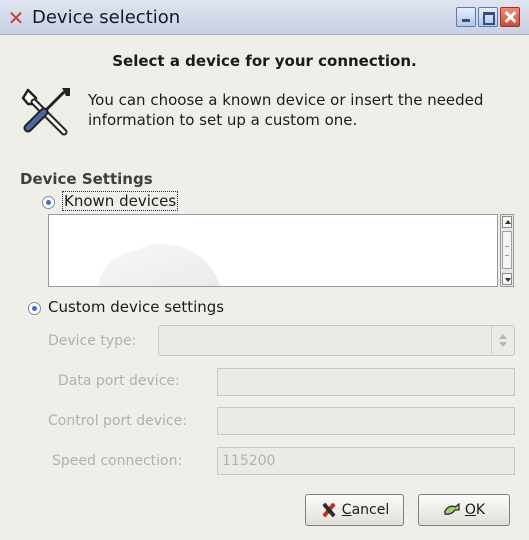 Image resolution: width=529 pixels, height=540 pixels. I want to click on close-button, so click(510, 17).